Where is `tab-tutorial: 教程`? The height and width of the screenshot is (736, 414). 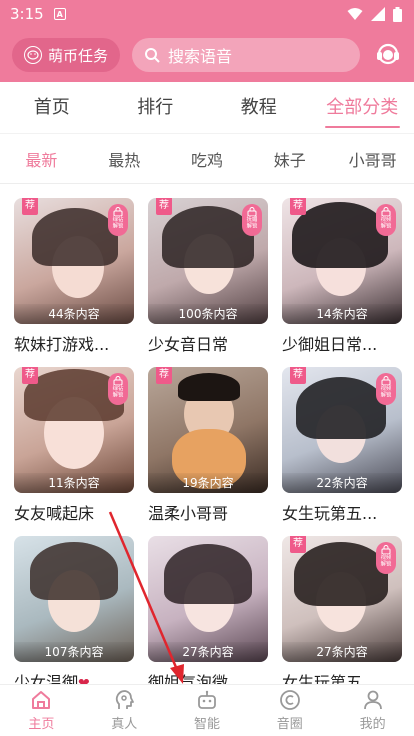 tab-tutorial: 教程 is located at coordinates (259, 108).